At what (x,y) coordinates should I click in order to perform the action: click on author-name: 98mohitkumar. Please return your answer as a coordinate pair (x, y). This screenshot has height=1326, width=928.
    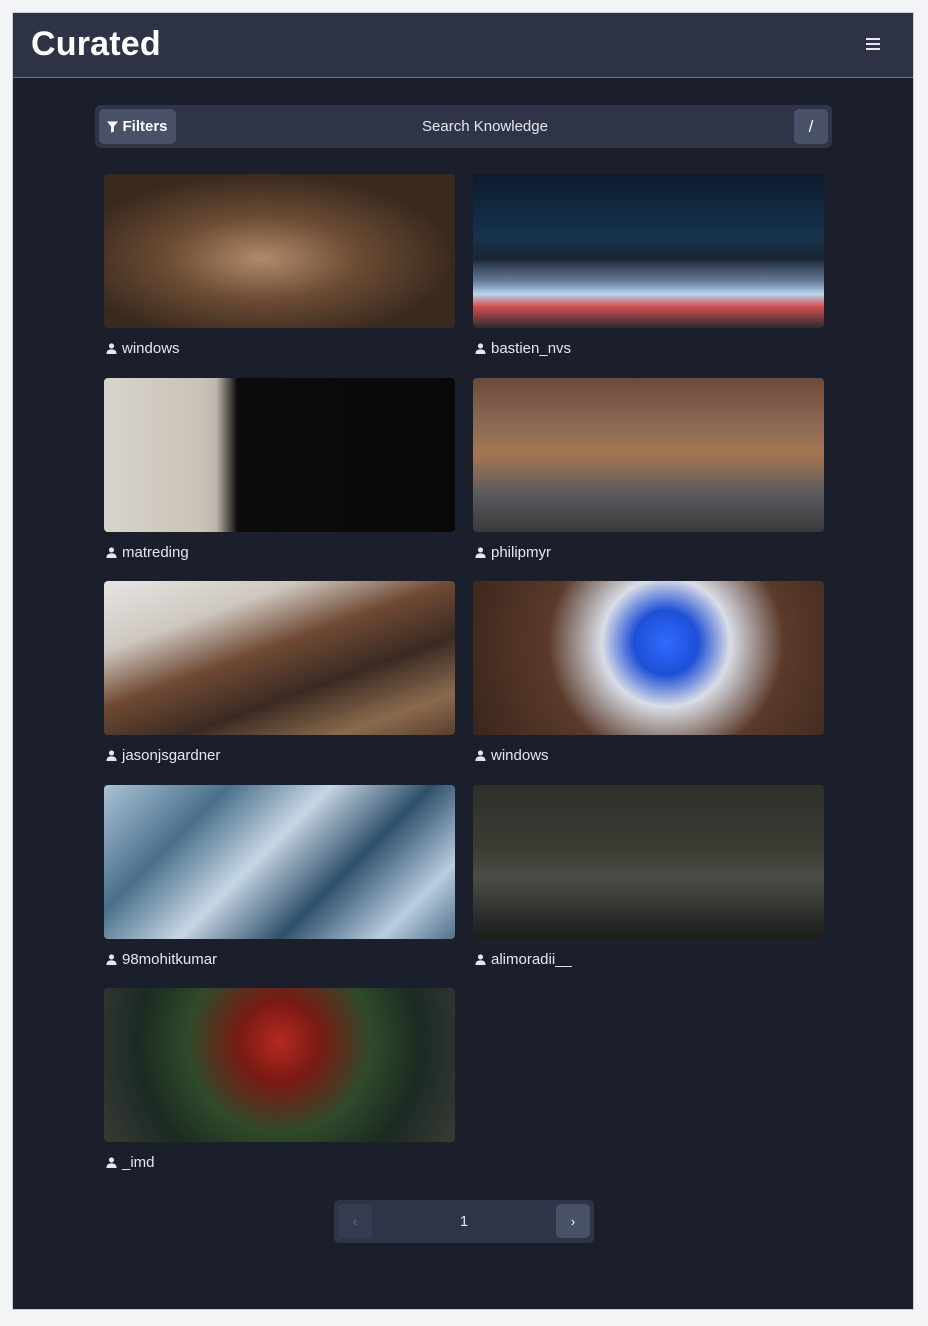
    Looking at the image, I should click on (170, 959).